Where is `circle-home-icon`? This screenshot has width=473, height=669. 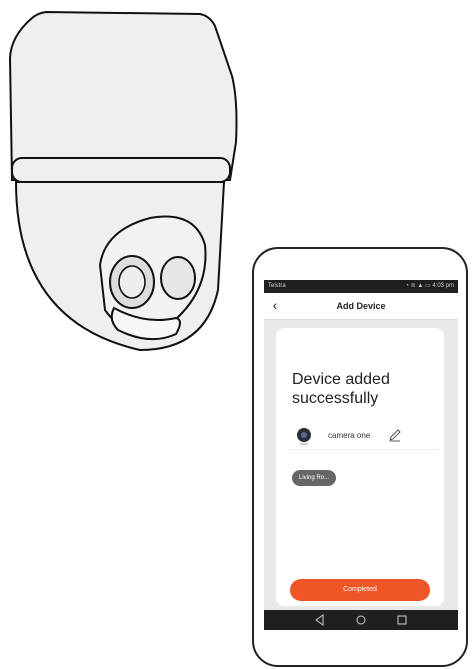 circle-home-icon is located at coordinates (361, 620).